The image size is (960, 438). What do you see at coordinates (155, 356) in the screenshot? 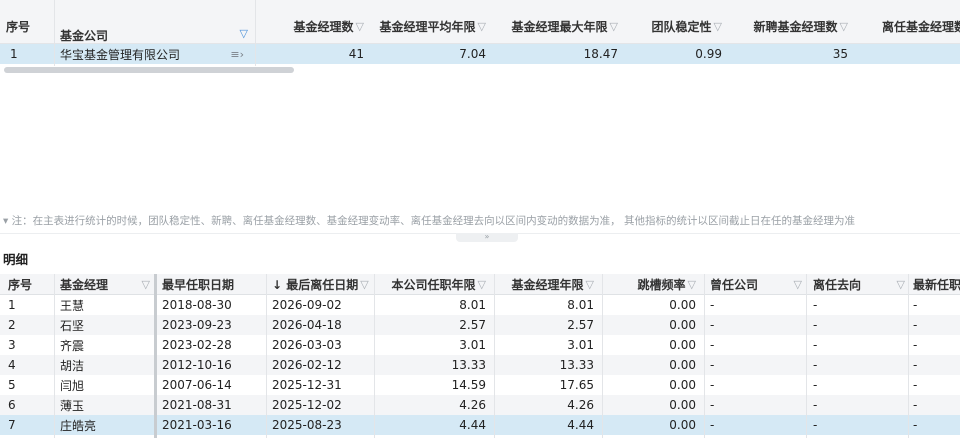
I see `frozen-column-divider` at bounding box center [155, 356].